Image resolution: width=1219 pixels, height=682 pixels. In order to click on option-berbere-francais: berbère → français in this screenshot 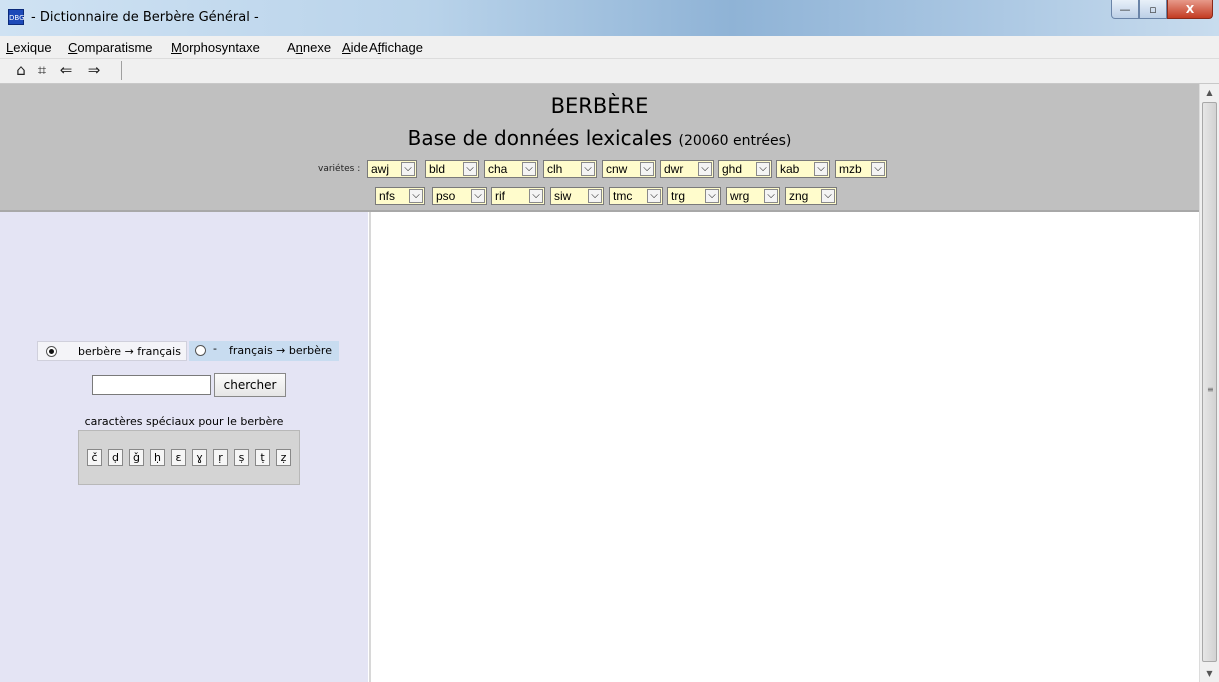, I will do `click(112, 351)`.